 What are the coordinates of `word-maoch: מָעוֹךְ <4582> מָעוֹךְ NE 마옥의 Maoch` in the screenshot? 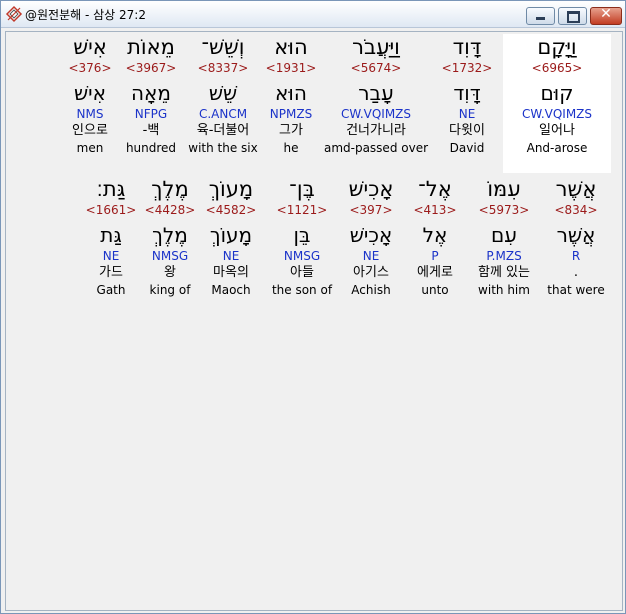 It's located at (231, 237).